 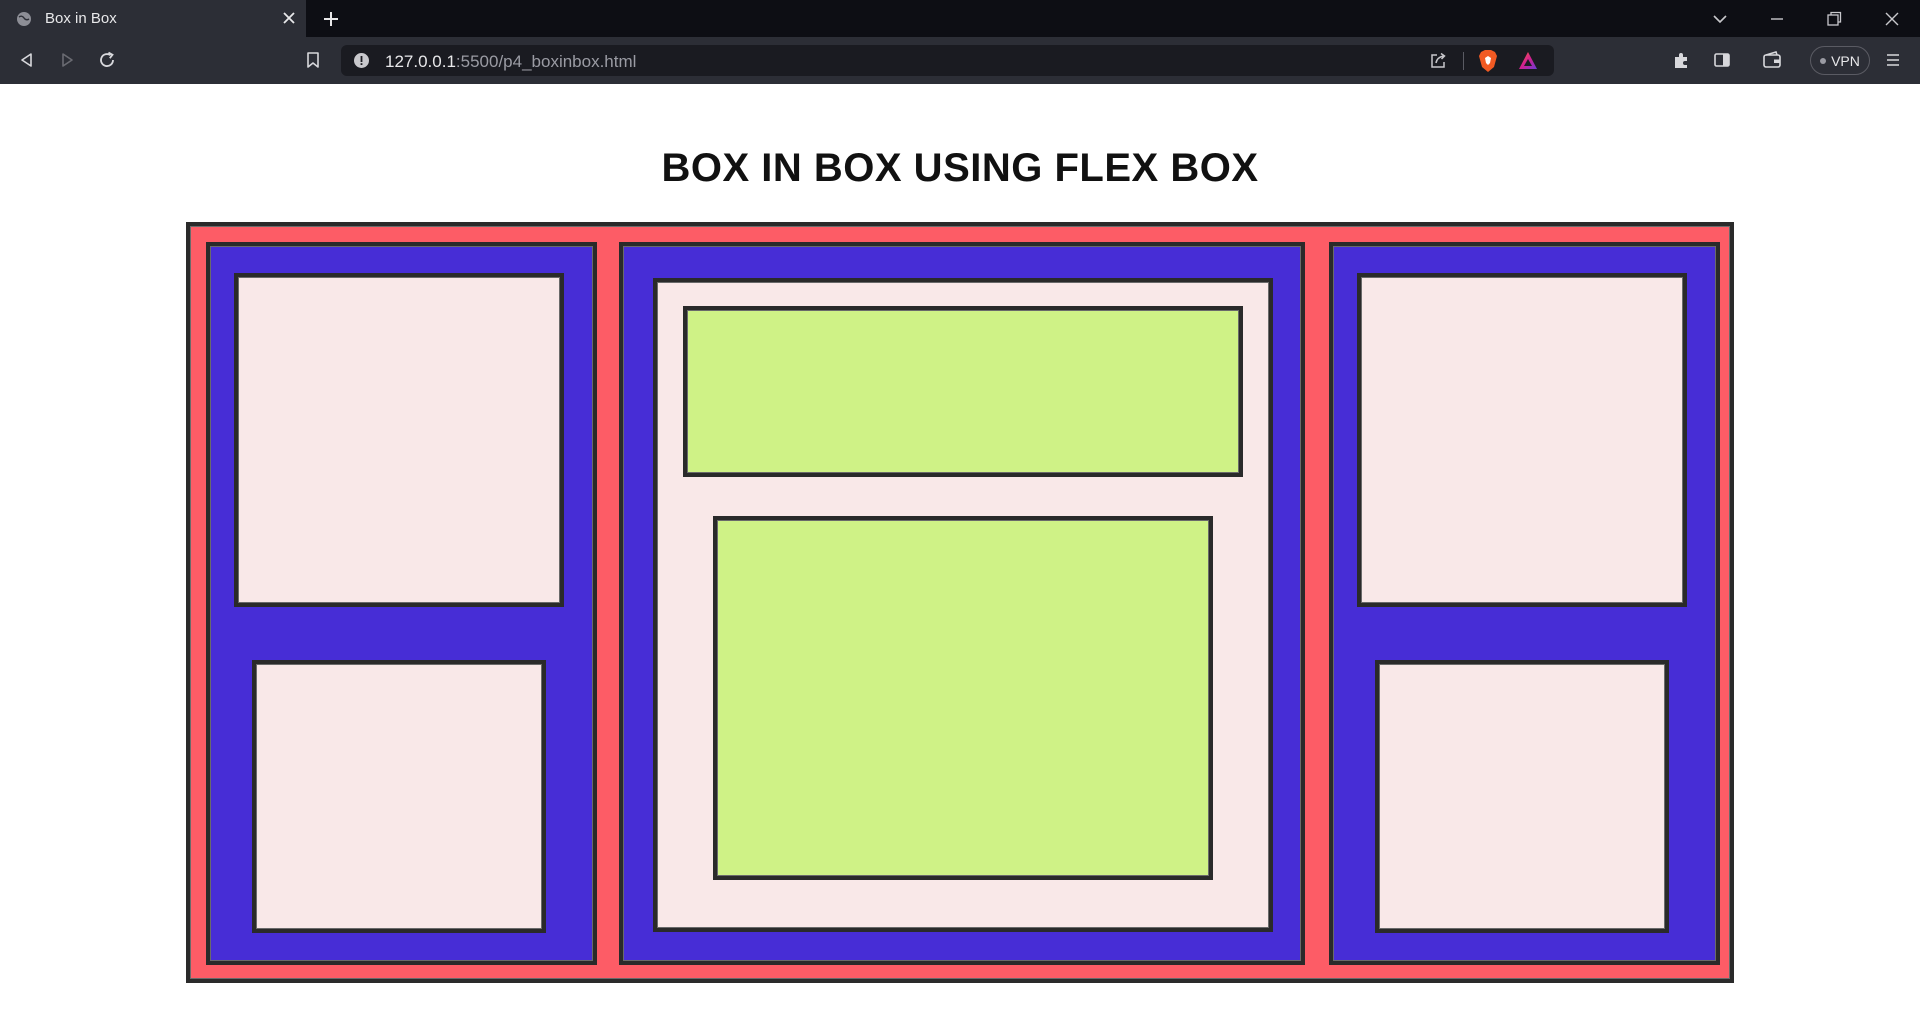 What do you see at coordinates (963, 391) in the screenshot?
I see `middle-top-green-box` at bounding box center [963, 391].